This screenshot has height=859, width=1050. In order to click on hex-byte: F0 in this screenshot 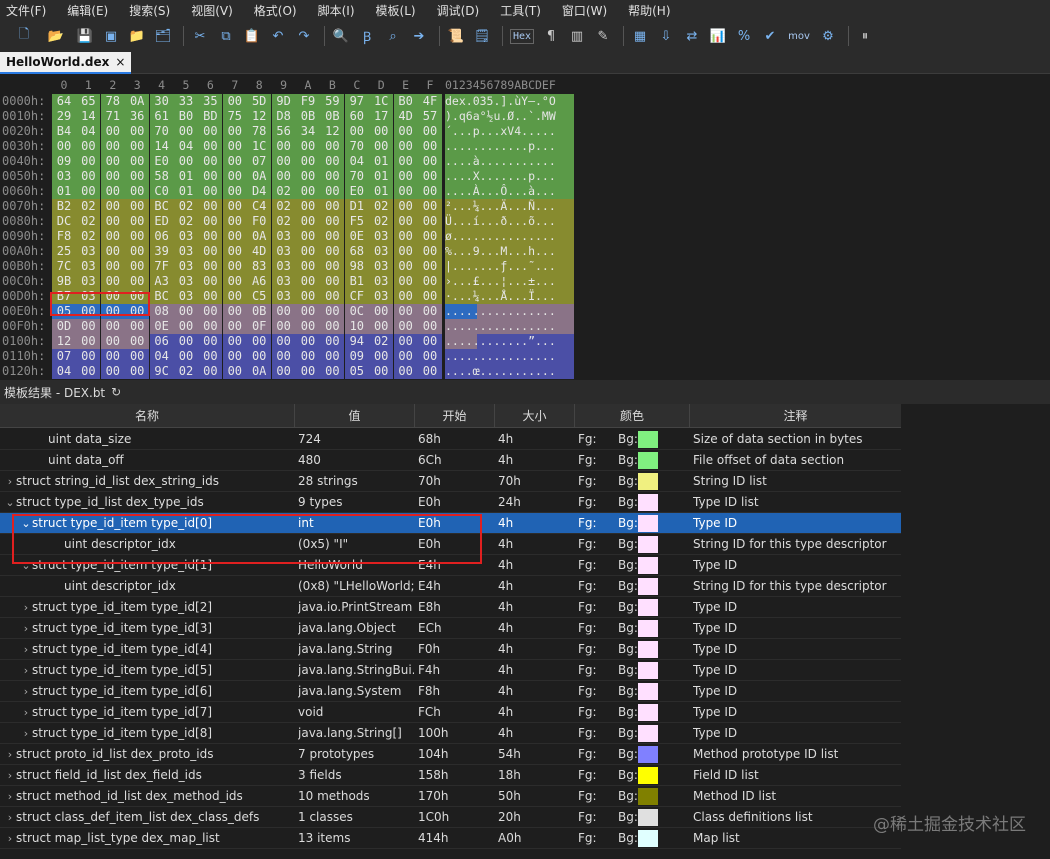, I will do `click(259, 221)`.